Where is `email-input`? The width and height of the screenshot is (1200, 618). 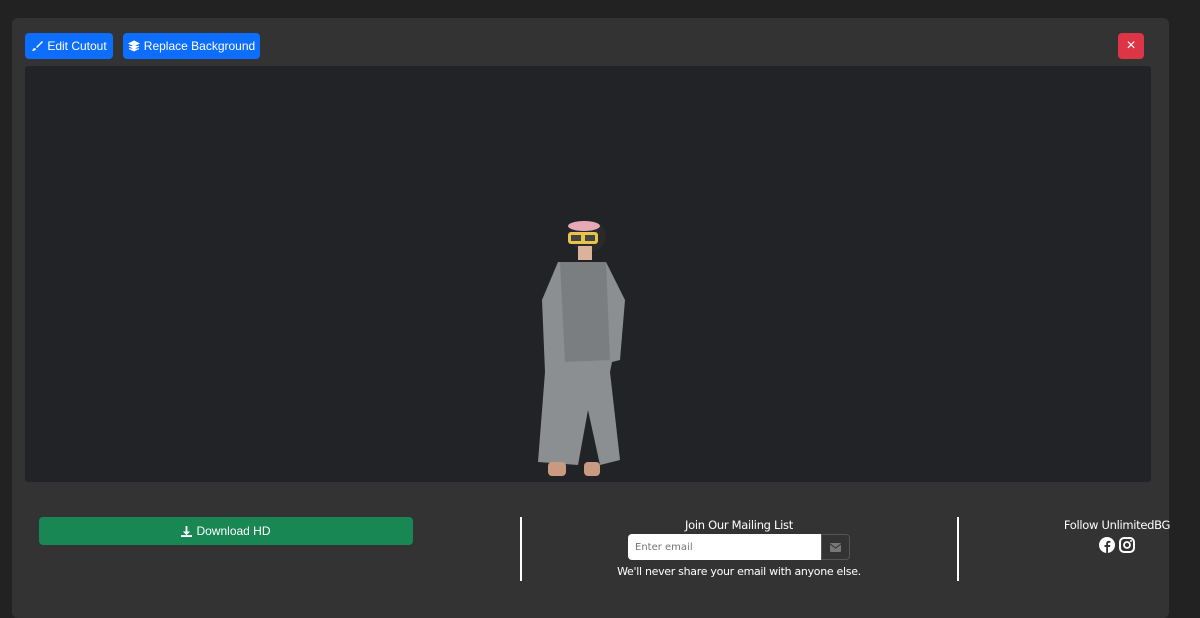
email-input is located at coordinates (724, 547).